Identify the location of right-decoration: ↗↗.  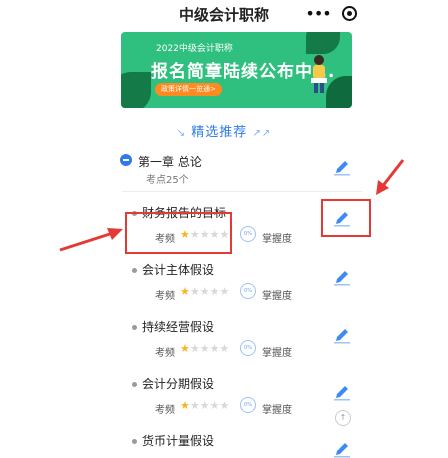
(262, 133).